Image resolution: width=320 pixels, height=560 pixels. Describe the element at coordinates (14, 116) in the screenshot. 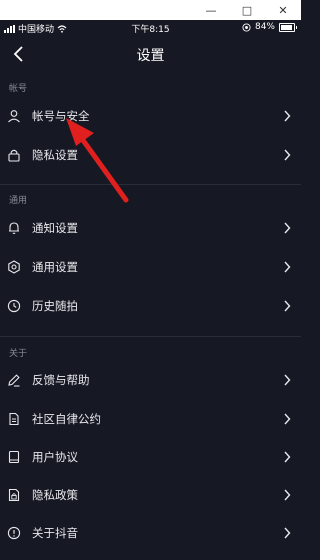

I see `user-icon` at that location.